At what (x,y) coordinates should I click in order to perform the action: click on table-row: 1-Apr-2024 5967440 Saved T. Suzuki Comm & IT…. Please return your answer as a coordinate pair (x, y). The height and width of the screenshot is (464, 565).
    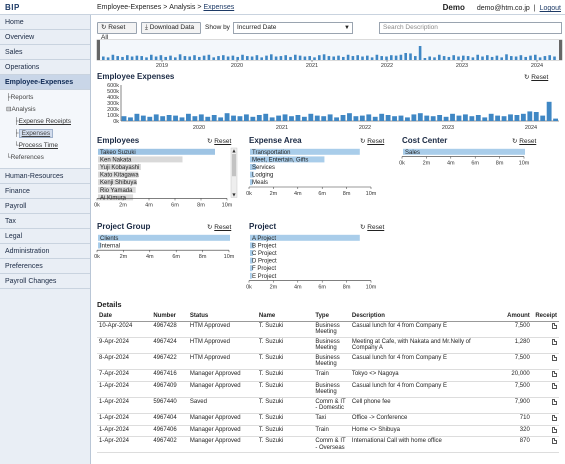
    Looking at the image, I should click on (328, 406).